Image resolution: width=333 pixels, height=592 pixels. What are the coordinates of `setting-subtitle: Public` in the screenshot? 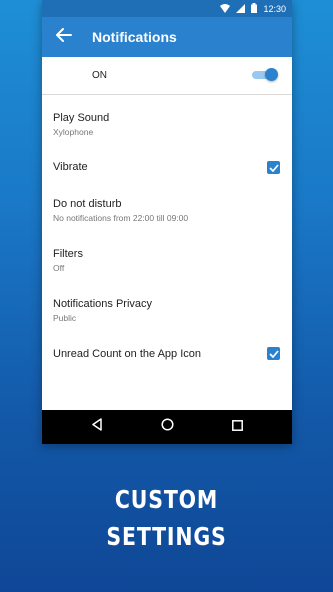 It's located at (65, 318).